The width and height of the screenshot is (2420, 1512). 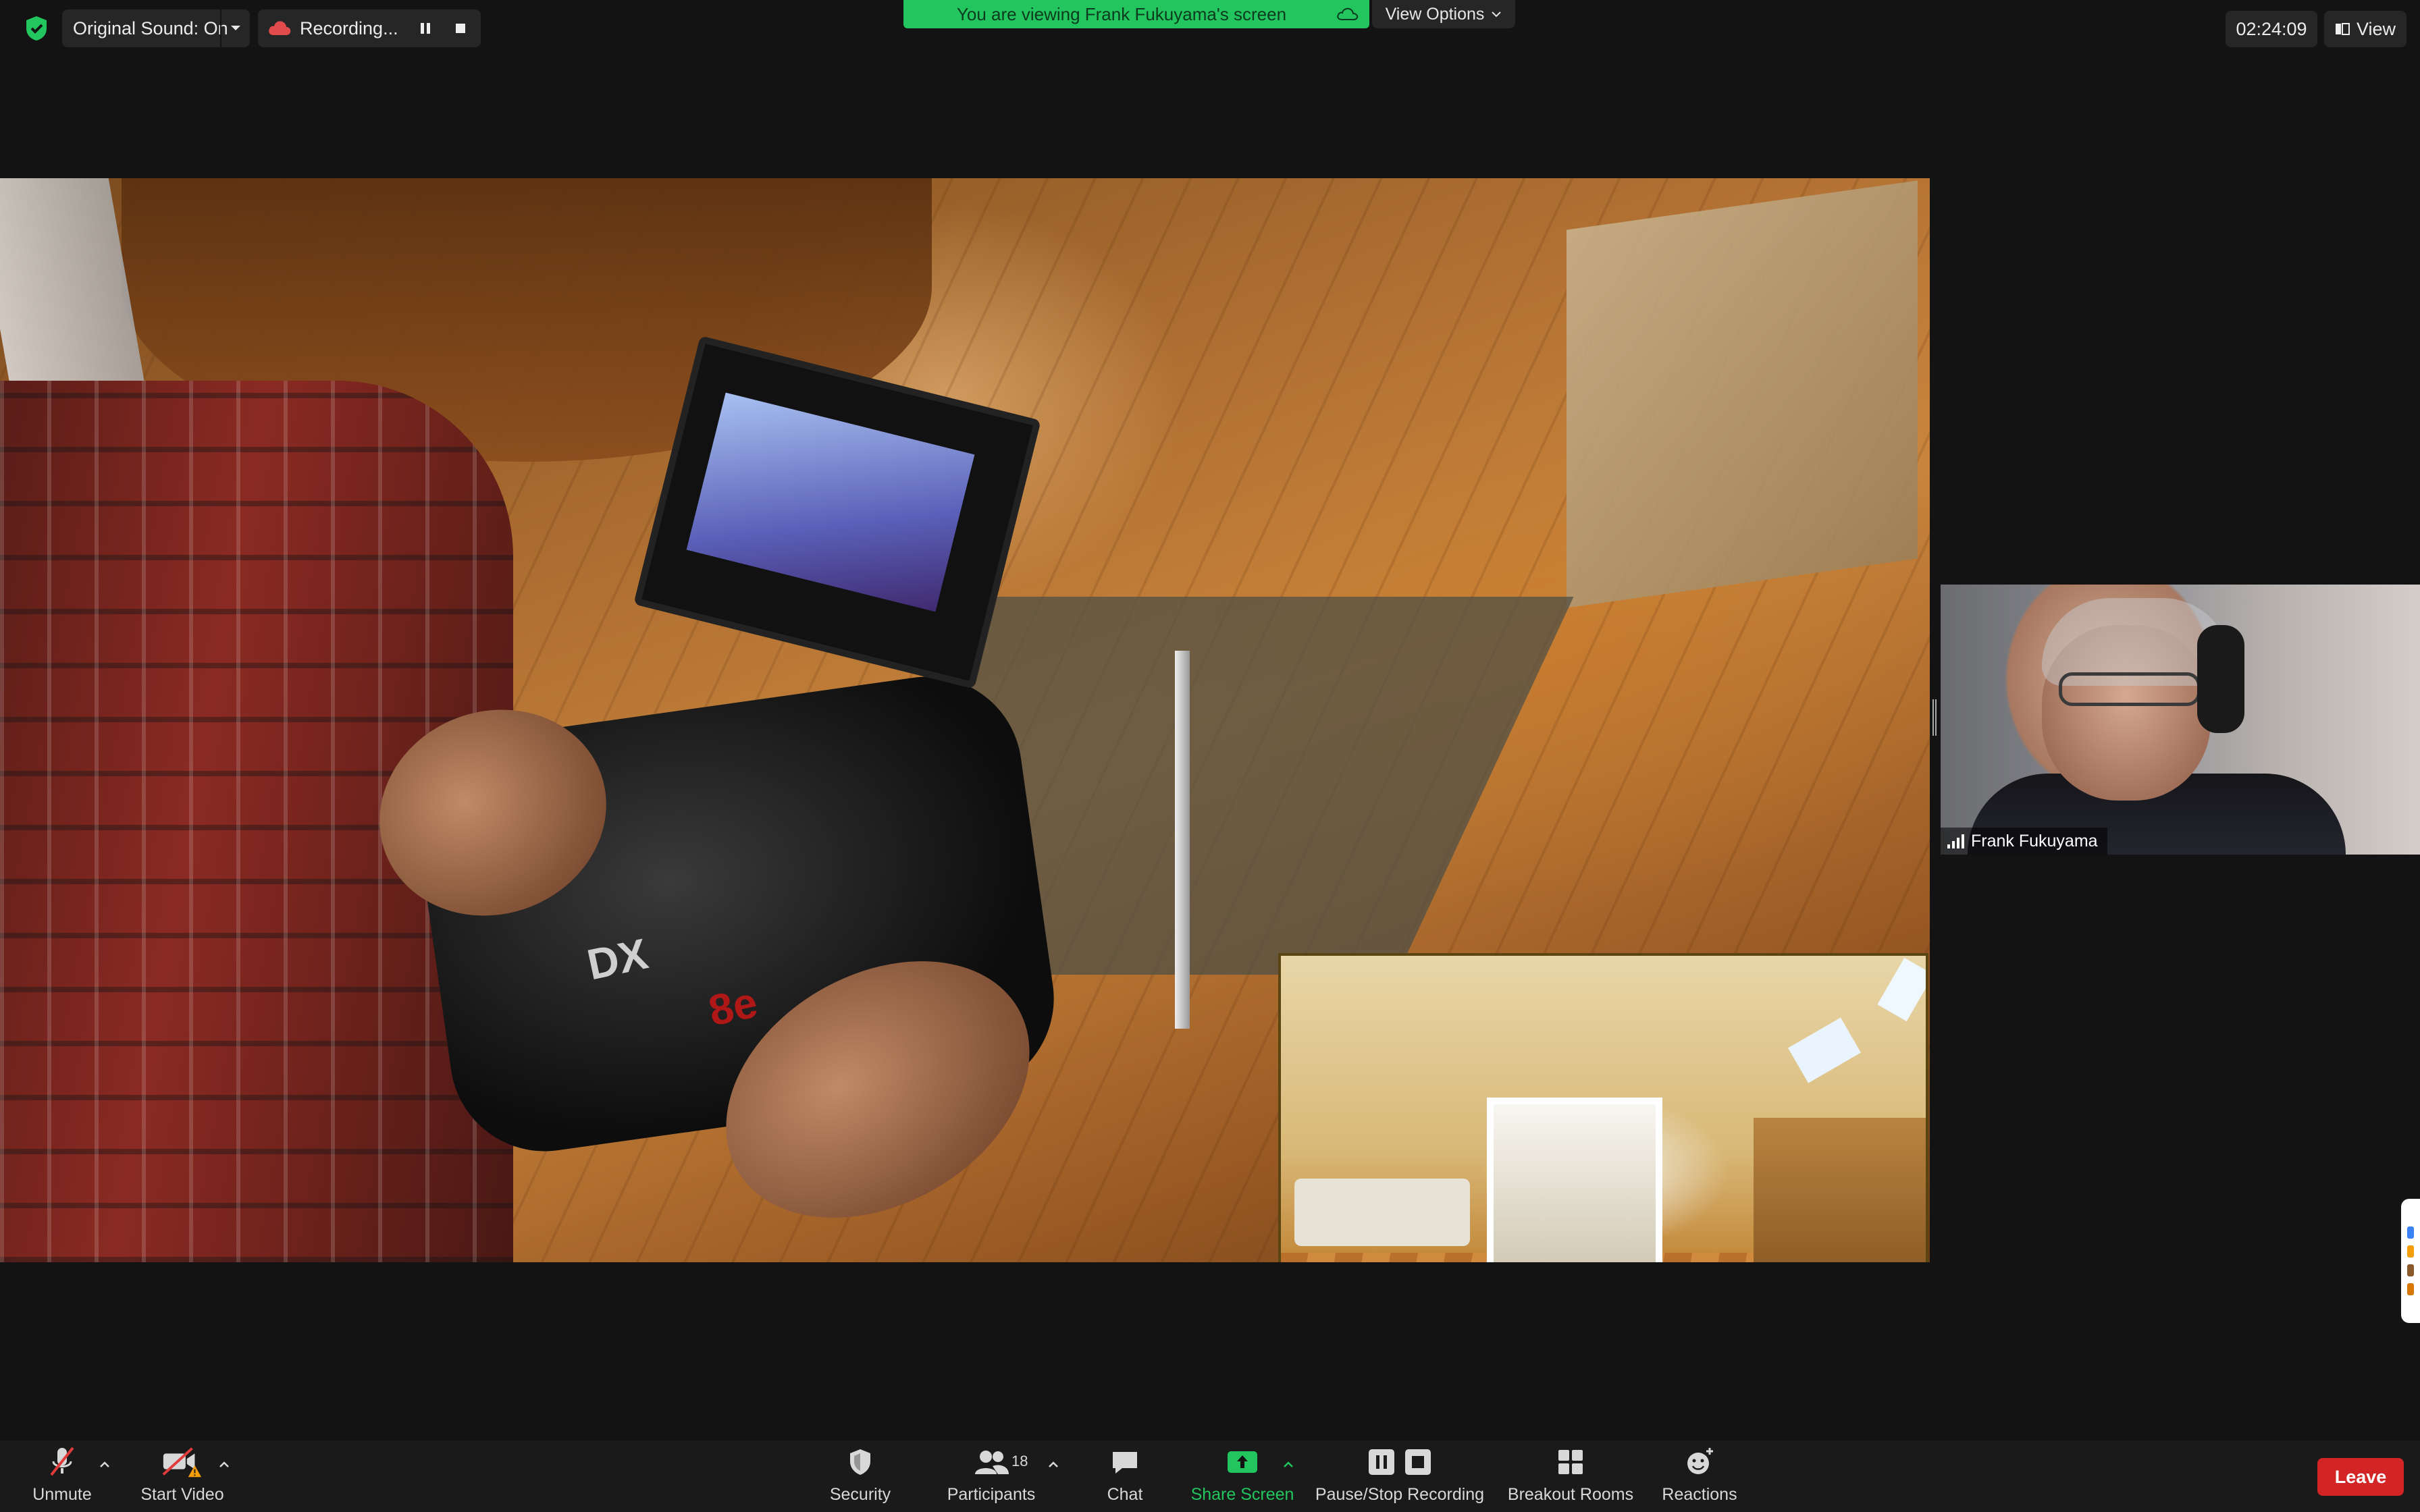 I want to click on security-button: Security, so click(x=860, y=1474).